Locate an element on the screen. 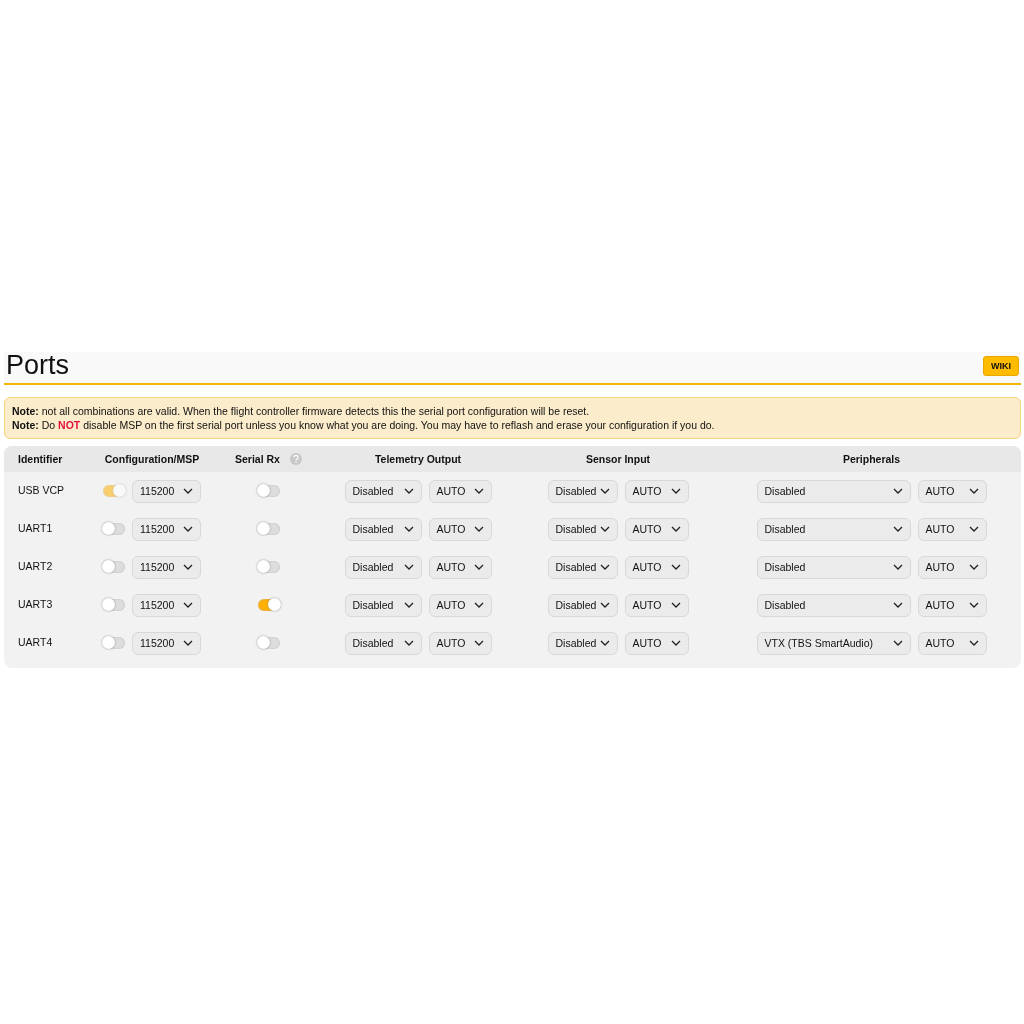 Image resolution: width=1024 pixels, height=1024 pixels. page-title: Ports is located at coordinates (38, 365).